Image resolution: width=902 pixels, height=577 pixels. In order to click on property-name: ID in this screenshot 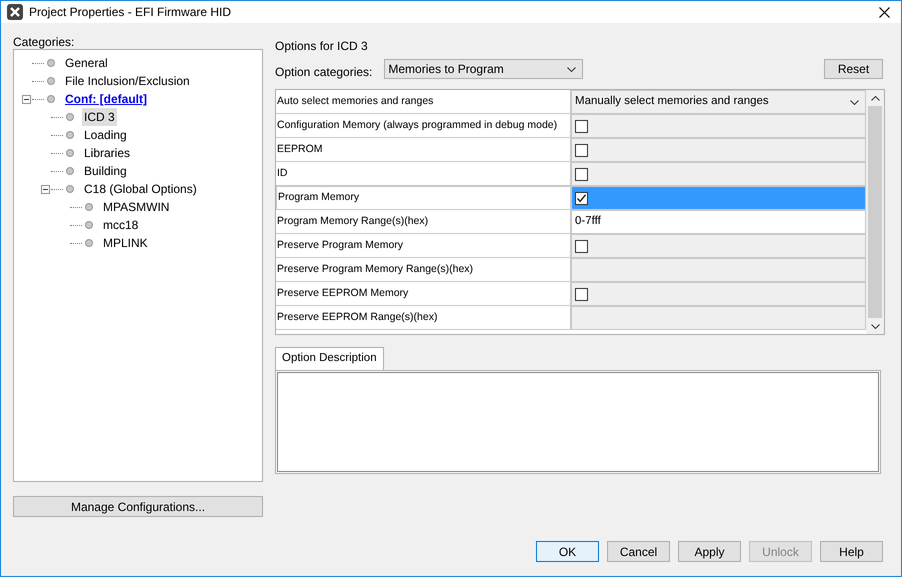, I will do `click(282, 173)`.